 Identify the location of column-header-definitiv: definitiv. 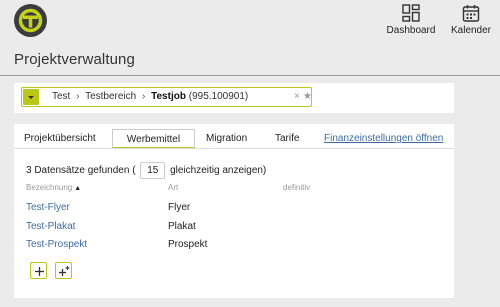
(296, 187).